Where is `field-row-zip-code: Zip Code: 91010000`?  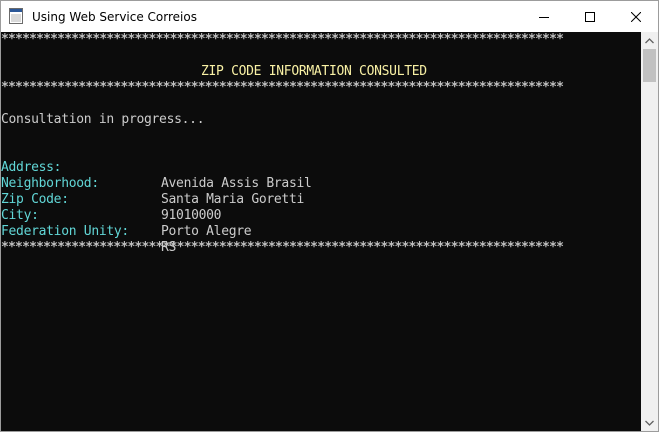
field-row-zip-code: Zip Code: 91010000 is located at coordinates (321, 199).